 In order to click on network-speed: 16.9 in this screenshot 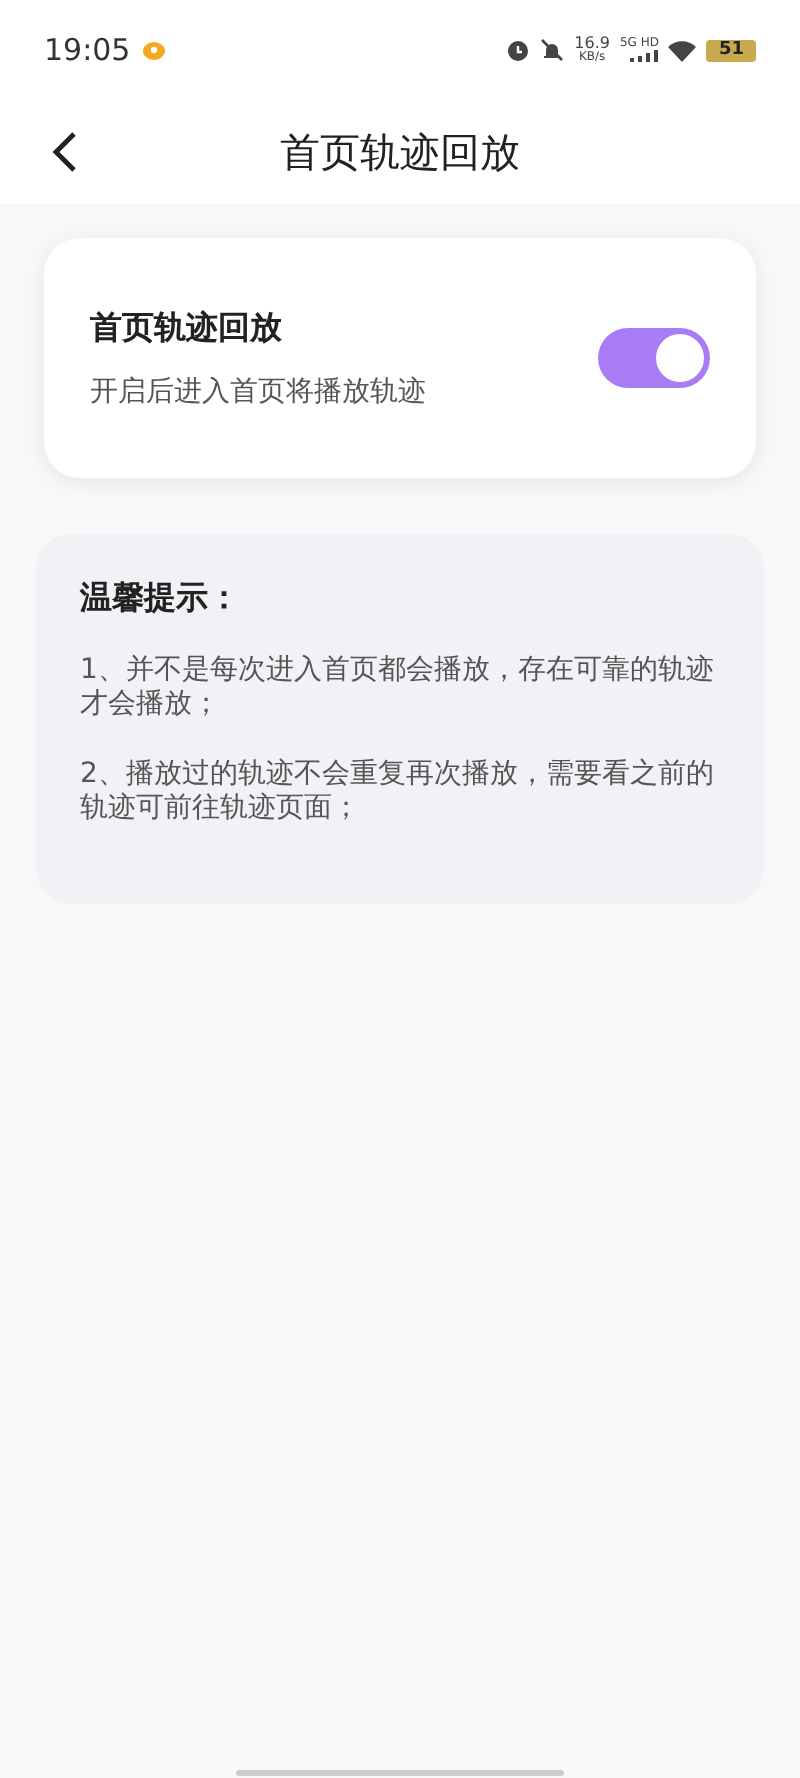, I will do `click(592, 44)`.